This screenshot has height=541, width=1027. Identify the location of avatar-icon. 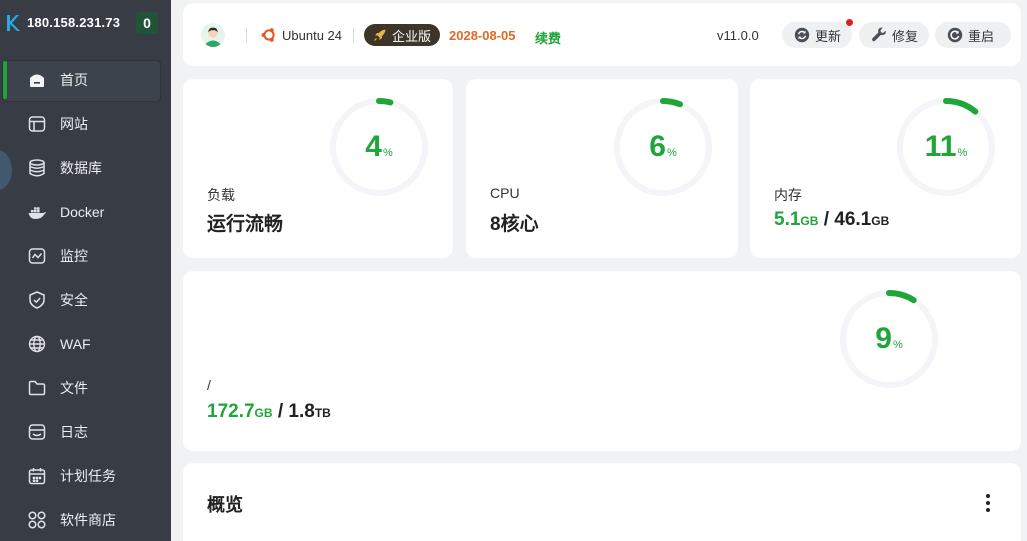
(213, 35).